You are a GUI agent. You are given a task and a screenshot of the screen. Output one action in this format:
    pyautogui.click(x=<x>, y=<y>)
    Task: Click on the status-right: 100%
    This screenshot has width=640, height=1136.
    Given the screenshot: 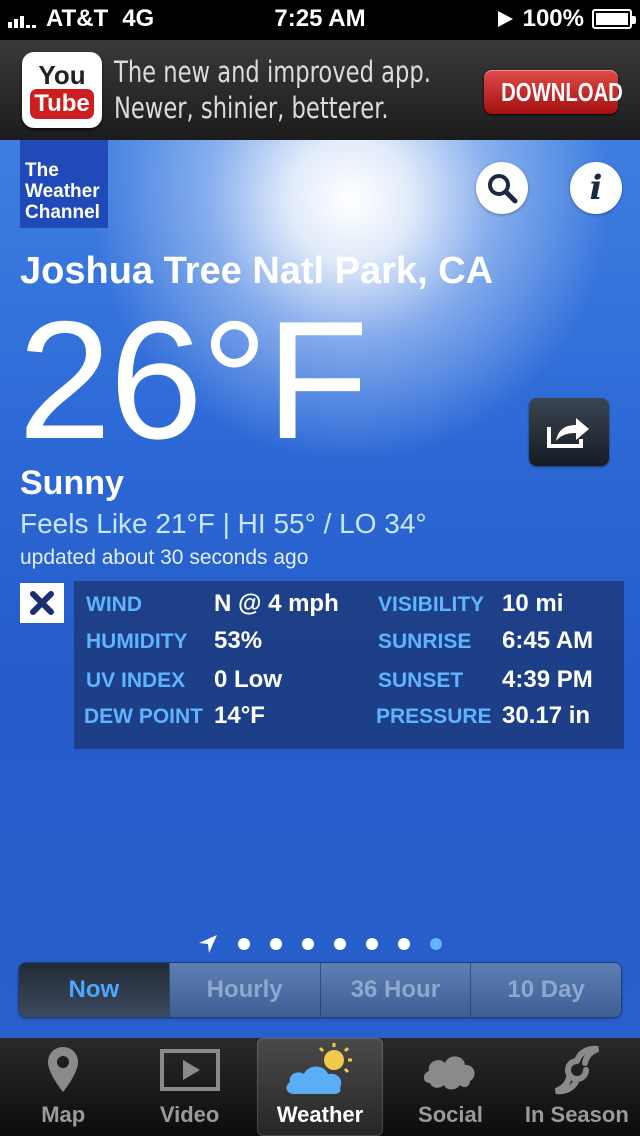 What is the action you would take?
    pyautogui.click(x=565, y=19)
    